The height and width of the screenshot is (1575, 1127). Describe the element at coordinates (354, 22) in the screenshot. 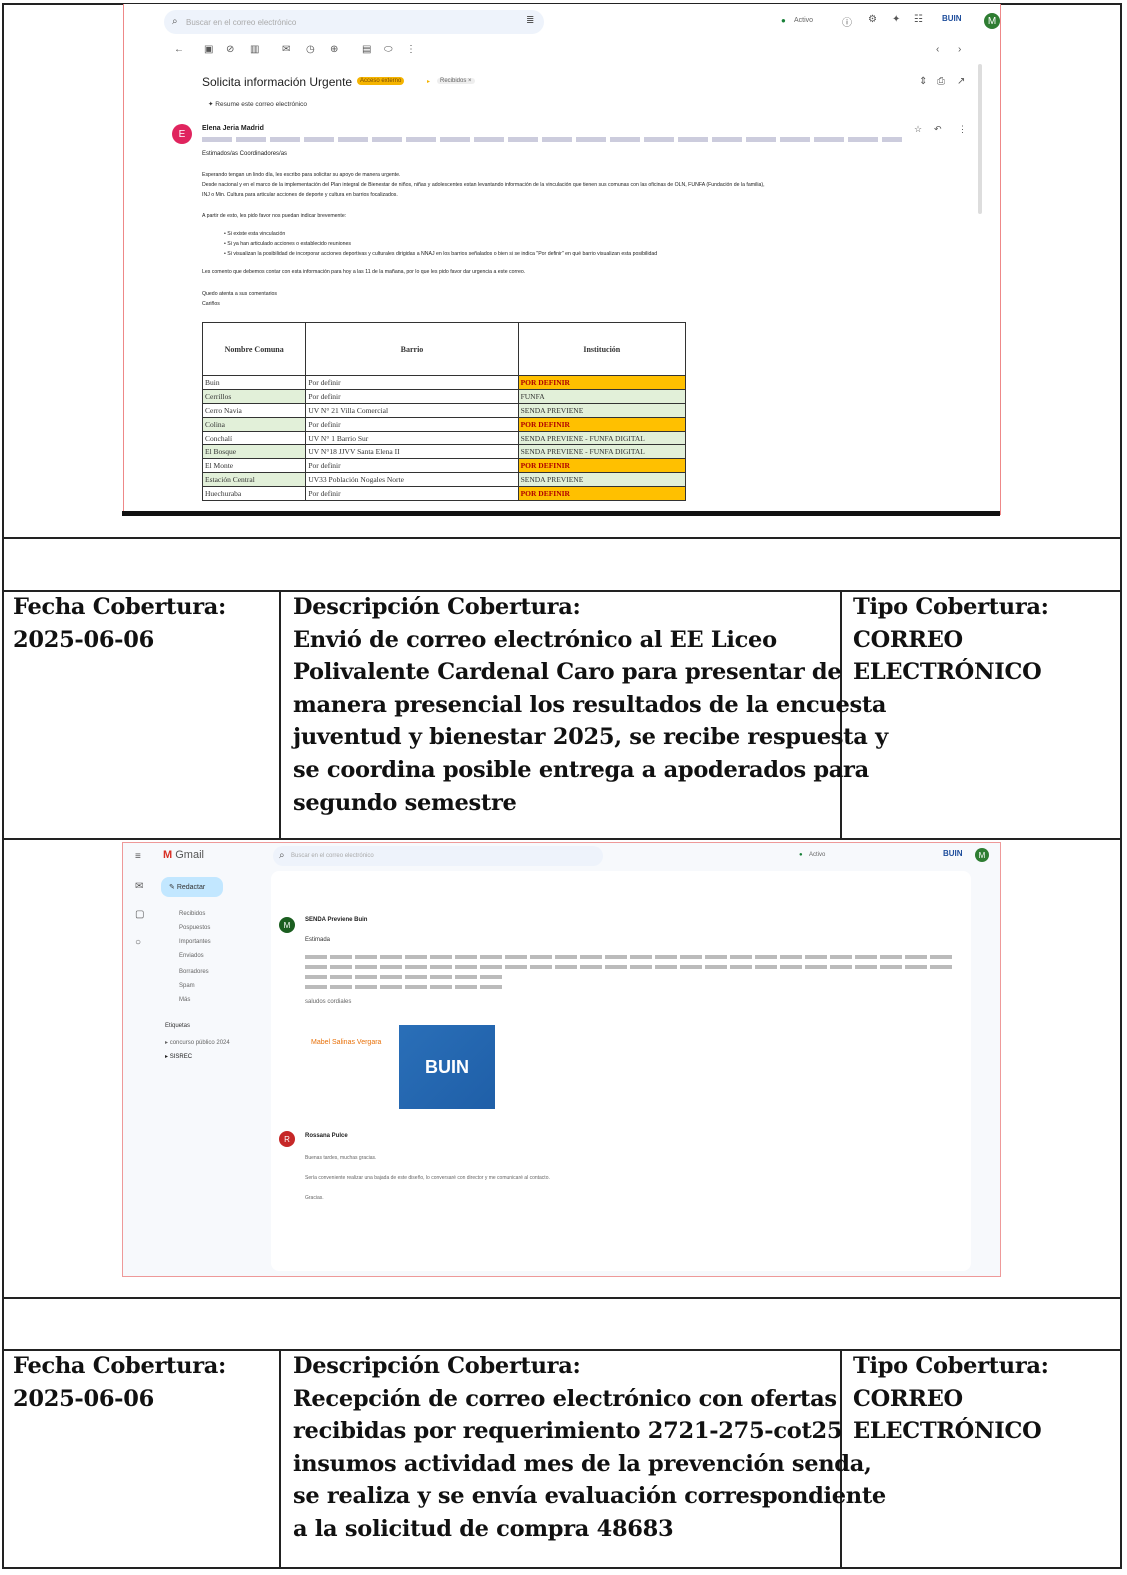

I see `search-bar: ⌕ Buscar en el correo electrónico ≣` at that location.